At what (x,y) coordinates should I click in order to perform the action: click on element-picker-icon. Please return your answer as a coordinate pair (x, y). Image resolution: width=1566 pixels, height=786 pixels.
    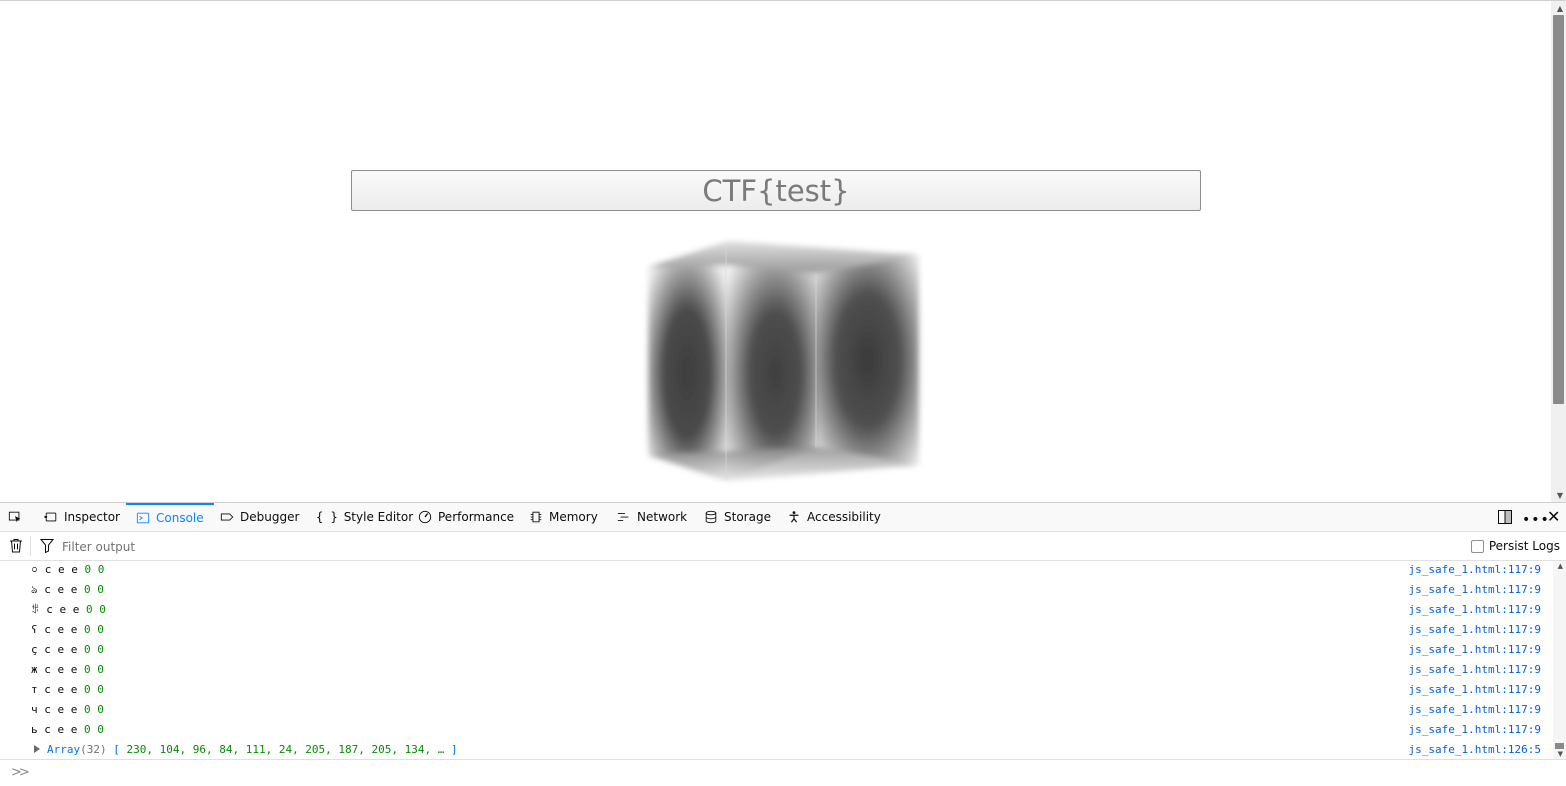
    Looking at the image, I should click on (14, 517).